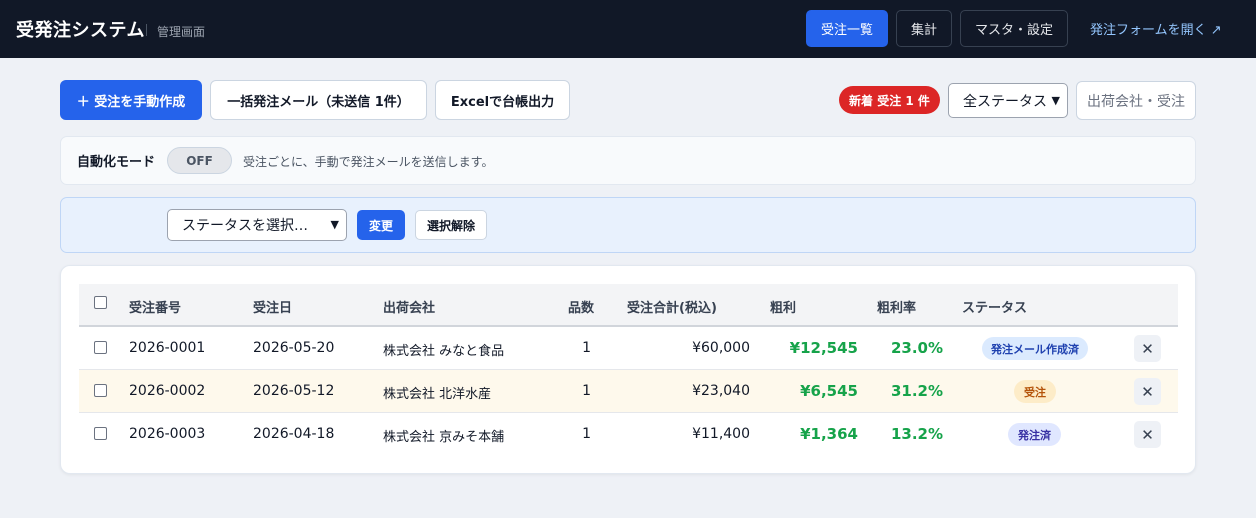 This screenshot has width=1256, height=518. Describe the element at coordinates (409, 308) in the screenshot. I see `col-company: 出荷会社` at that location.